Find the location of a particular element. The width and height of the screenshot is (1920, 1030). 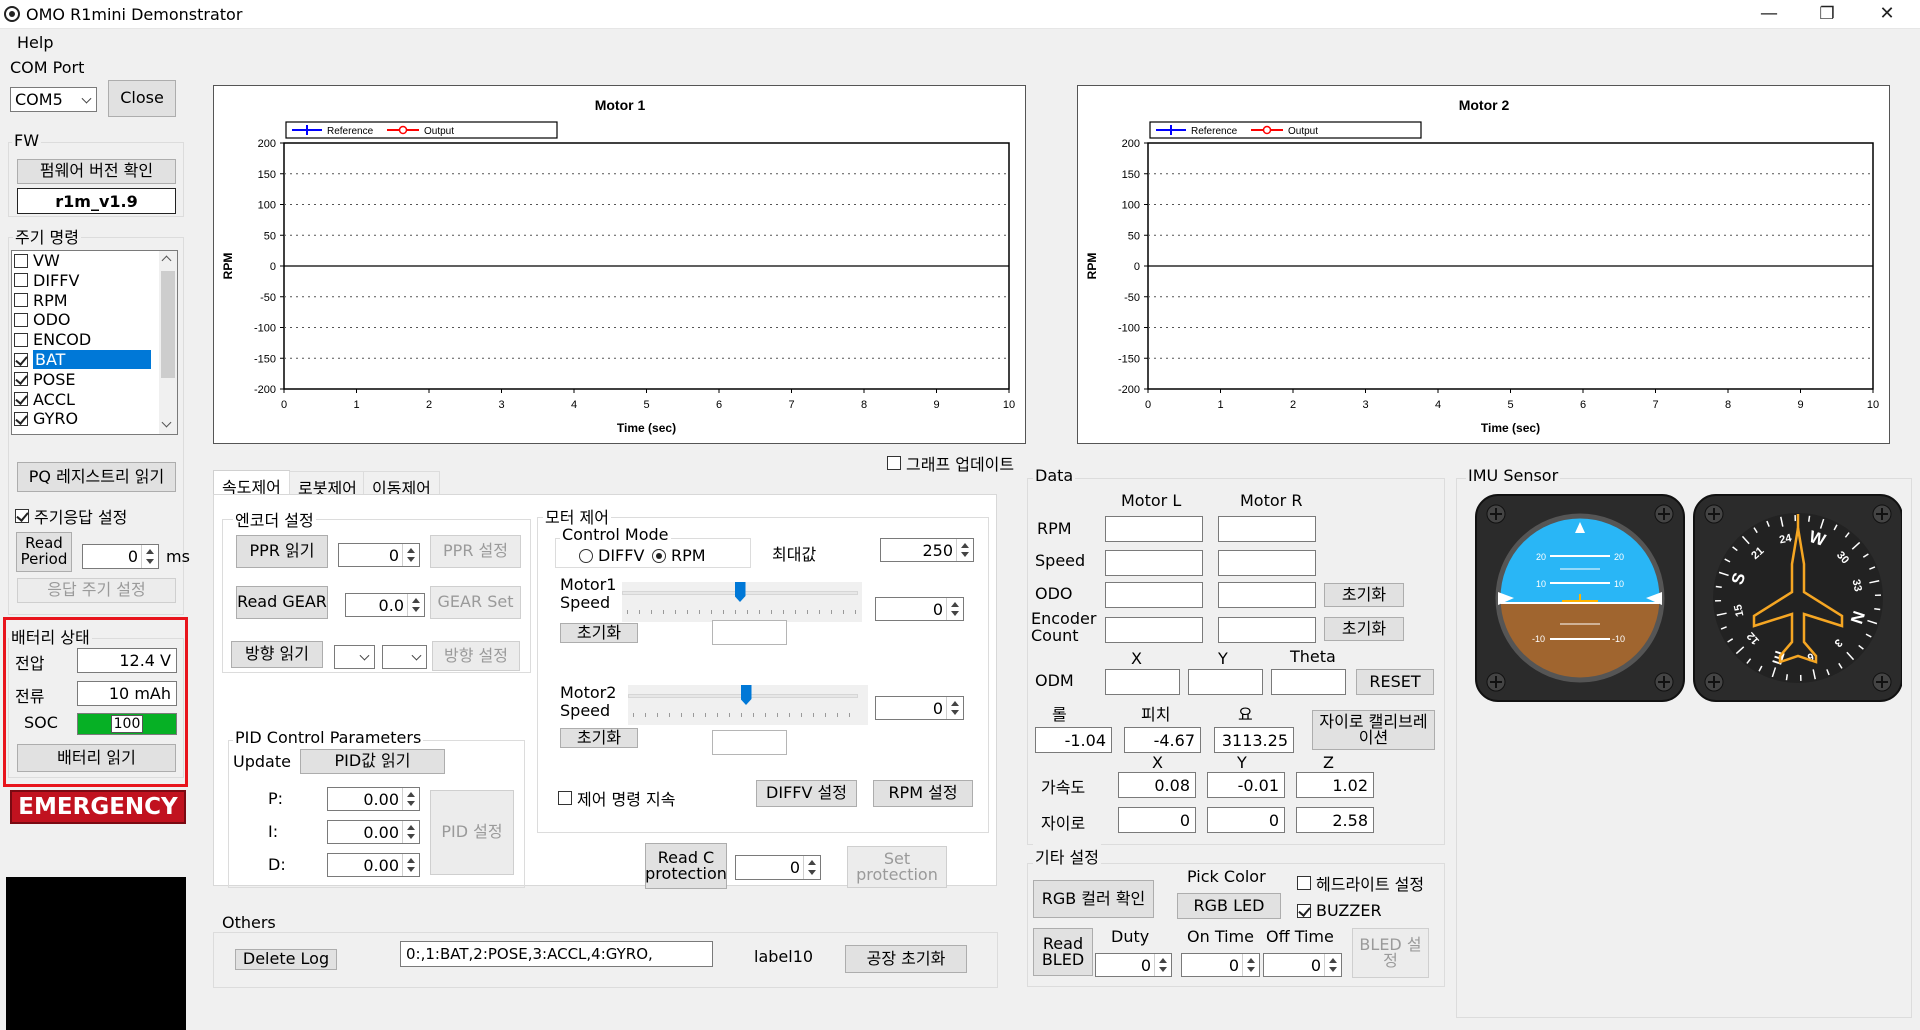

persist-command-checkbox: 제어 명령 지속 is located at coordinates (617, 798).